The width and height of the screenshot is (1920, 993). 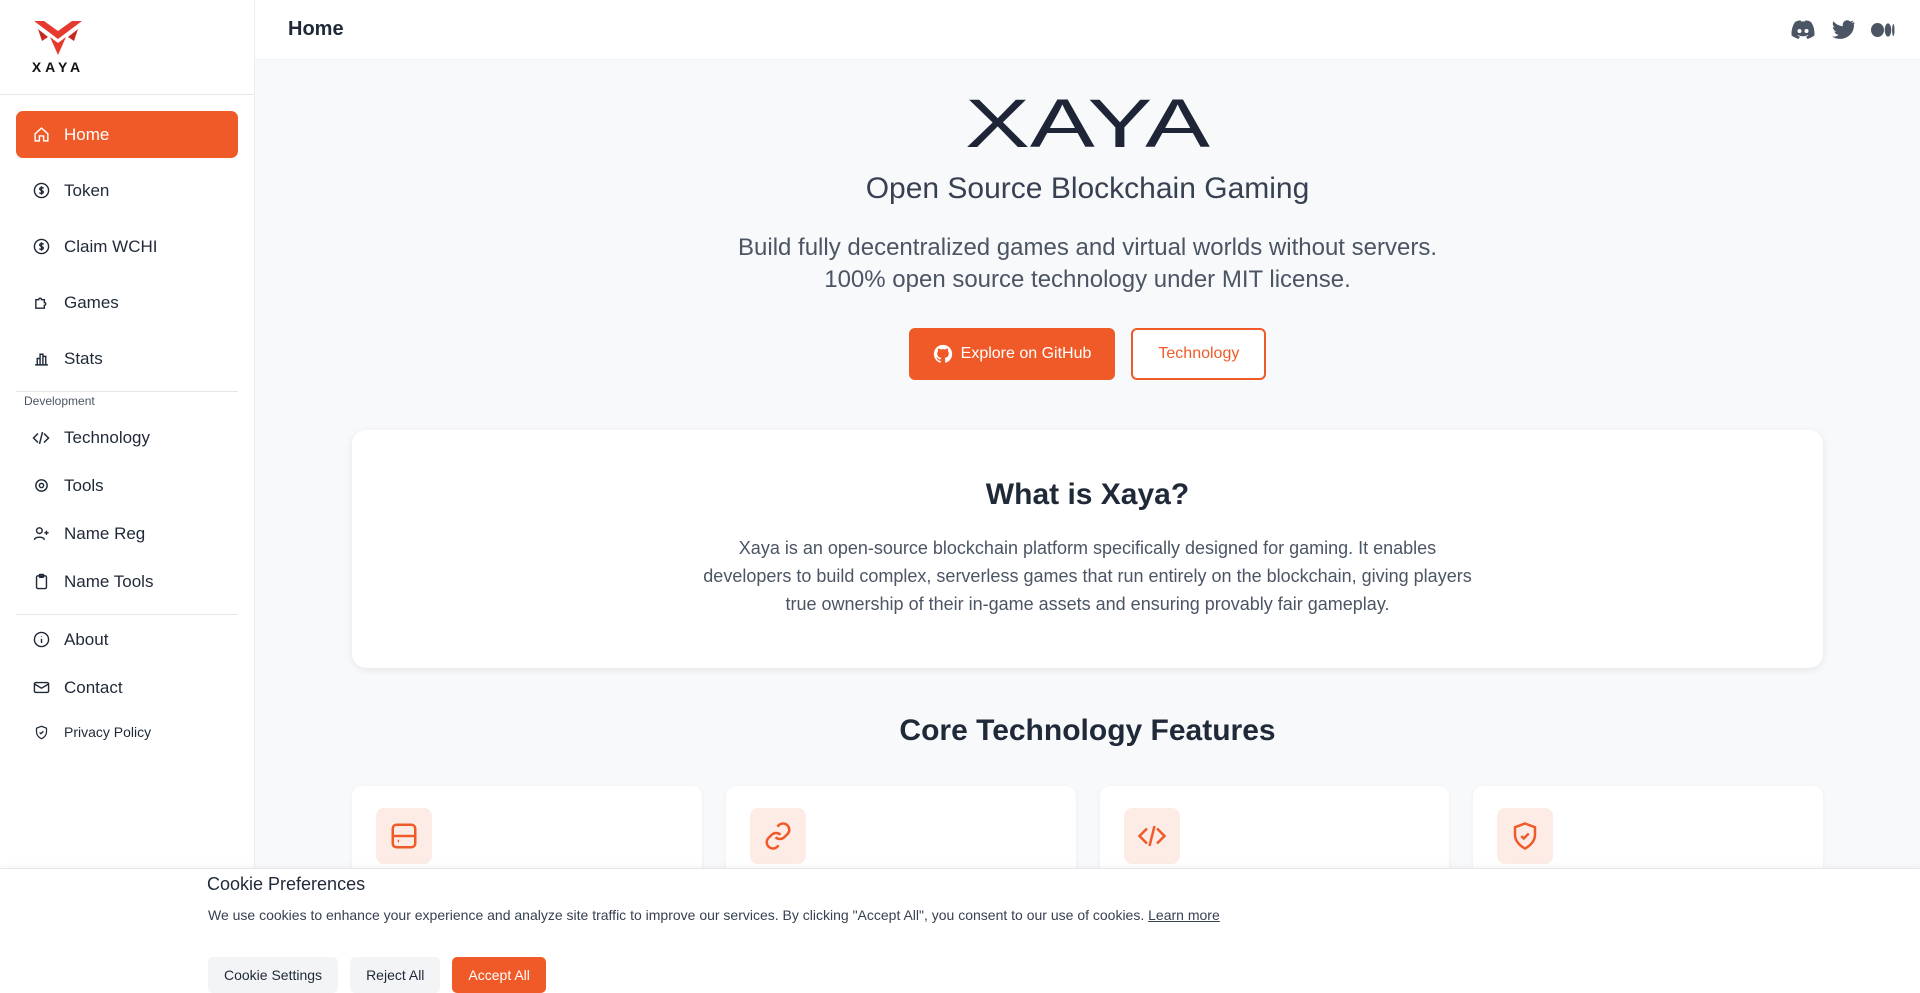 I want to click on server-icon, so click(x=404, y=836).